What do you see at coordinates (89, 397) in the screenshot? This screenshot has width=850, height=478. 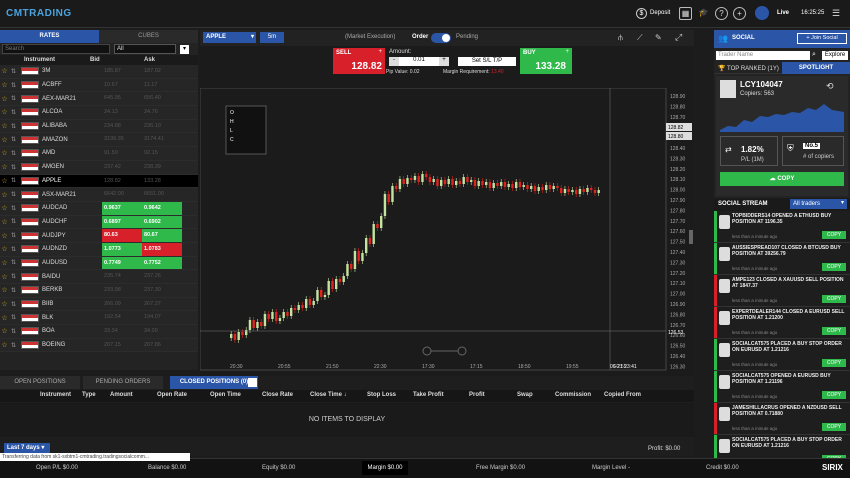 I see `column-header: Type` at bounding box center [89, 397].